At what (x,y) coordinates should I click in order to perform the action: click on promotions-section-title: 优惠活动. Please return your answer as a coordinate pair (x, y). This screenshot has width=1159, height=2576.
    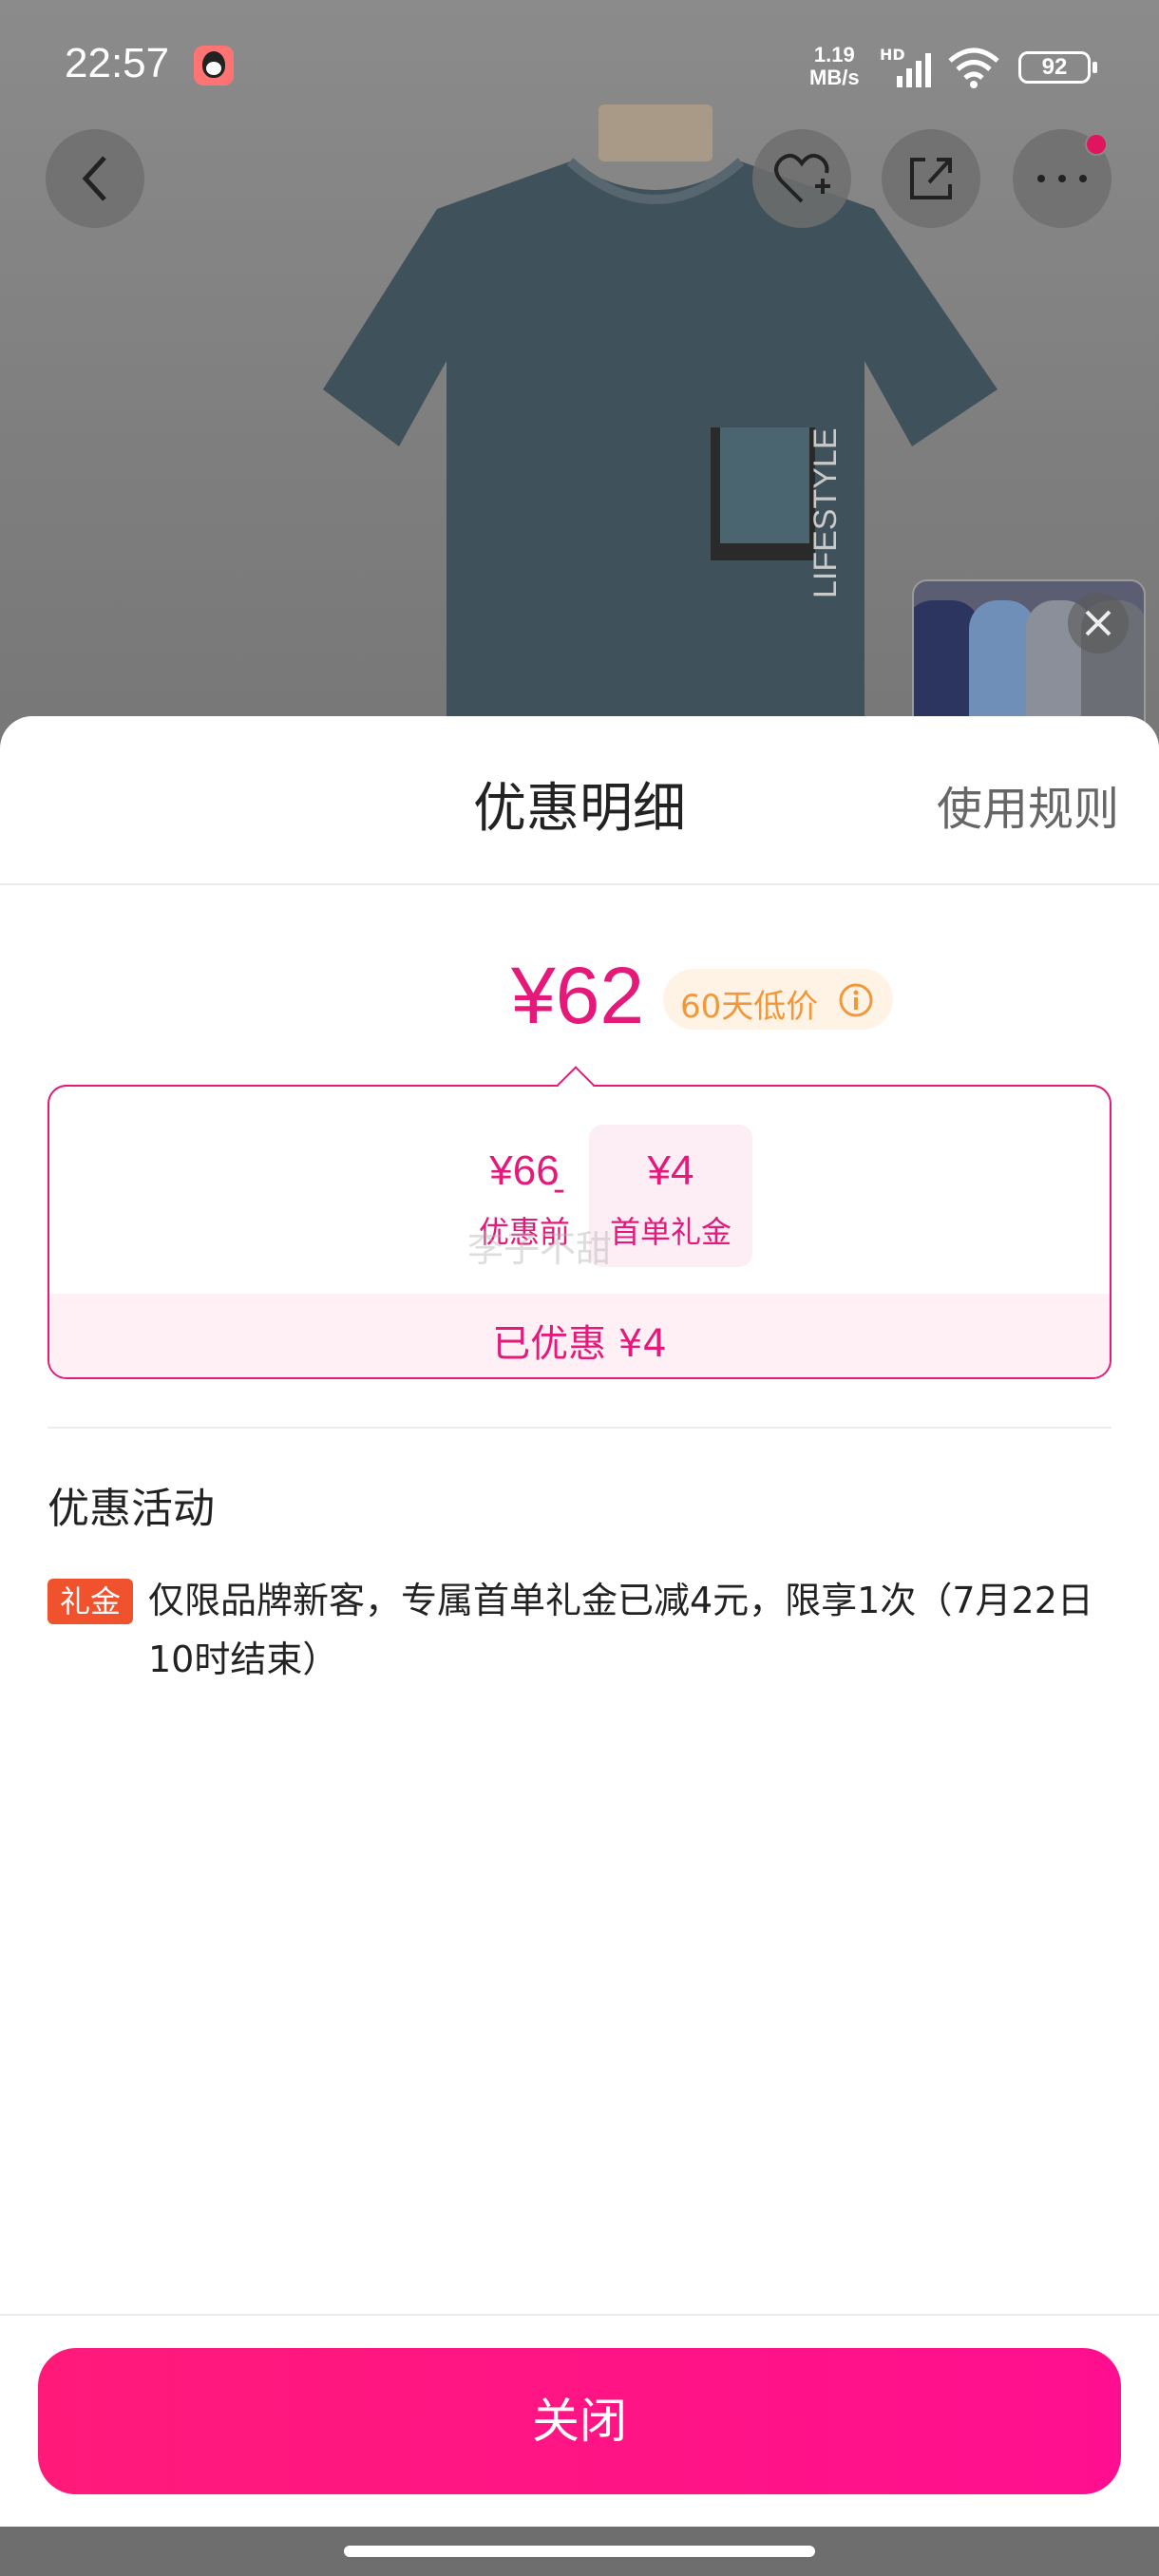
    Looking at the image, I should click on (131, 1509).